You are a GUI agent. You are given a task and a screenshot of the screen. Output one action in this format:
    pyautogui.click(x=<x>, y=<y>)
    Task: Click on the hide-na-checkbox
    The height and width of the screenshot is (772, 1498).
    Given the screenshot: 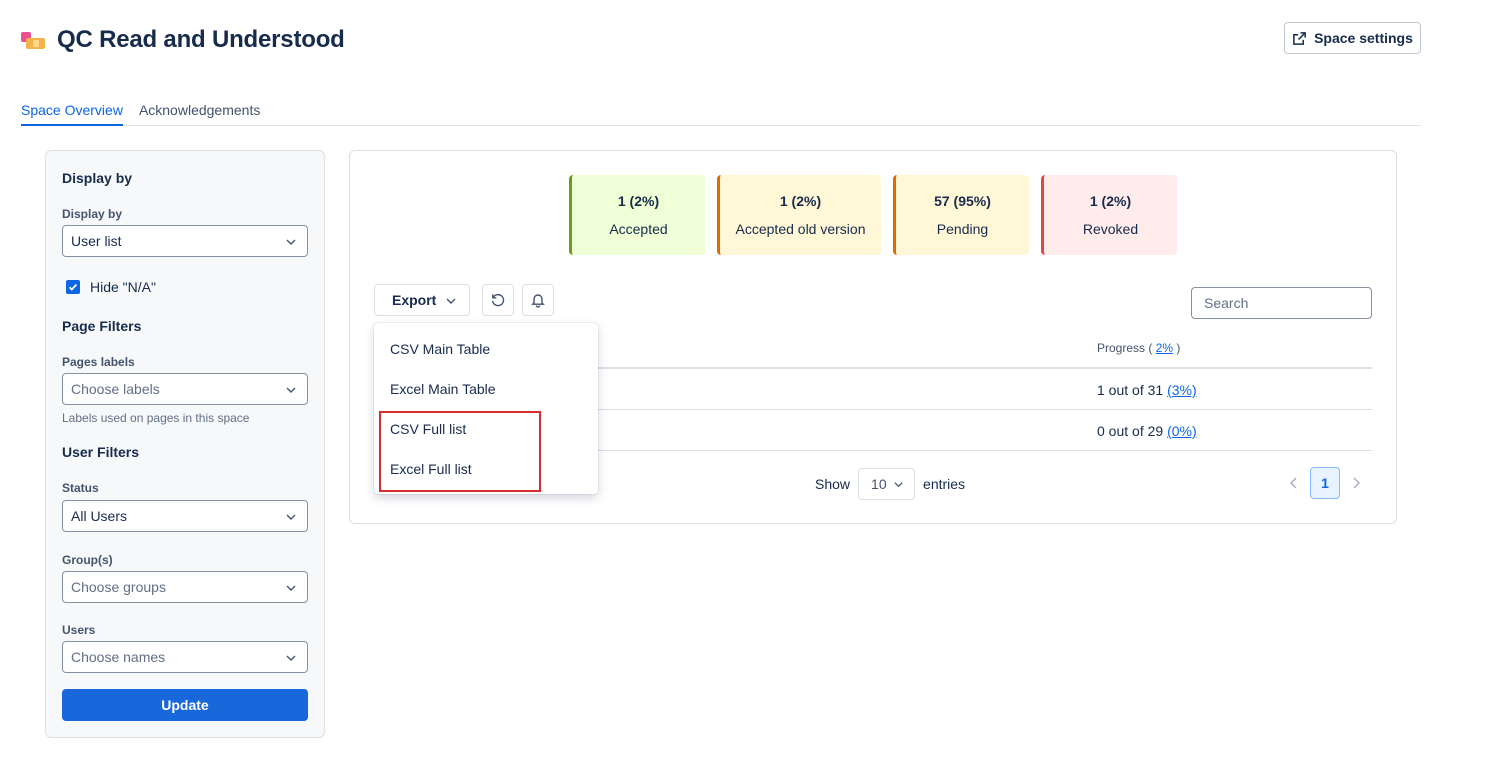 What is the action you would take?
    pyautogui.click(x=73, y=287)
    